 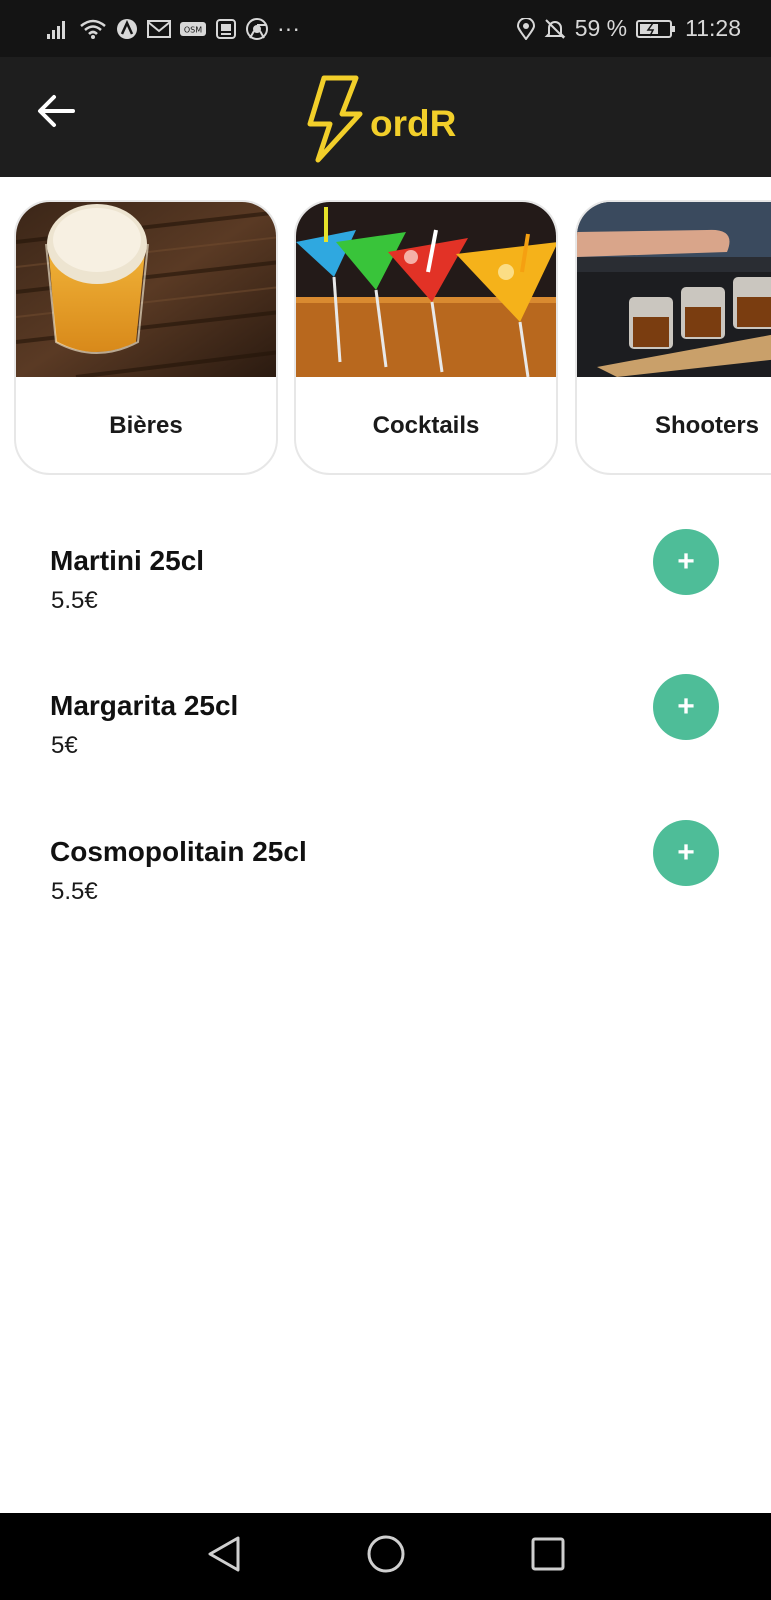 I want to click on category-card-cocktails: Cocktails, so click(x=426, y=337).